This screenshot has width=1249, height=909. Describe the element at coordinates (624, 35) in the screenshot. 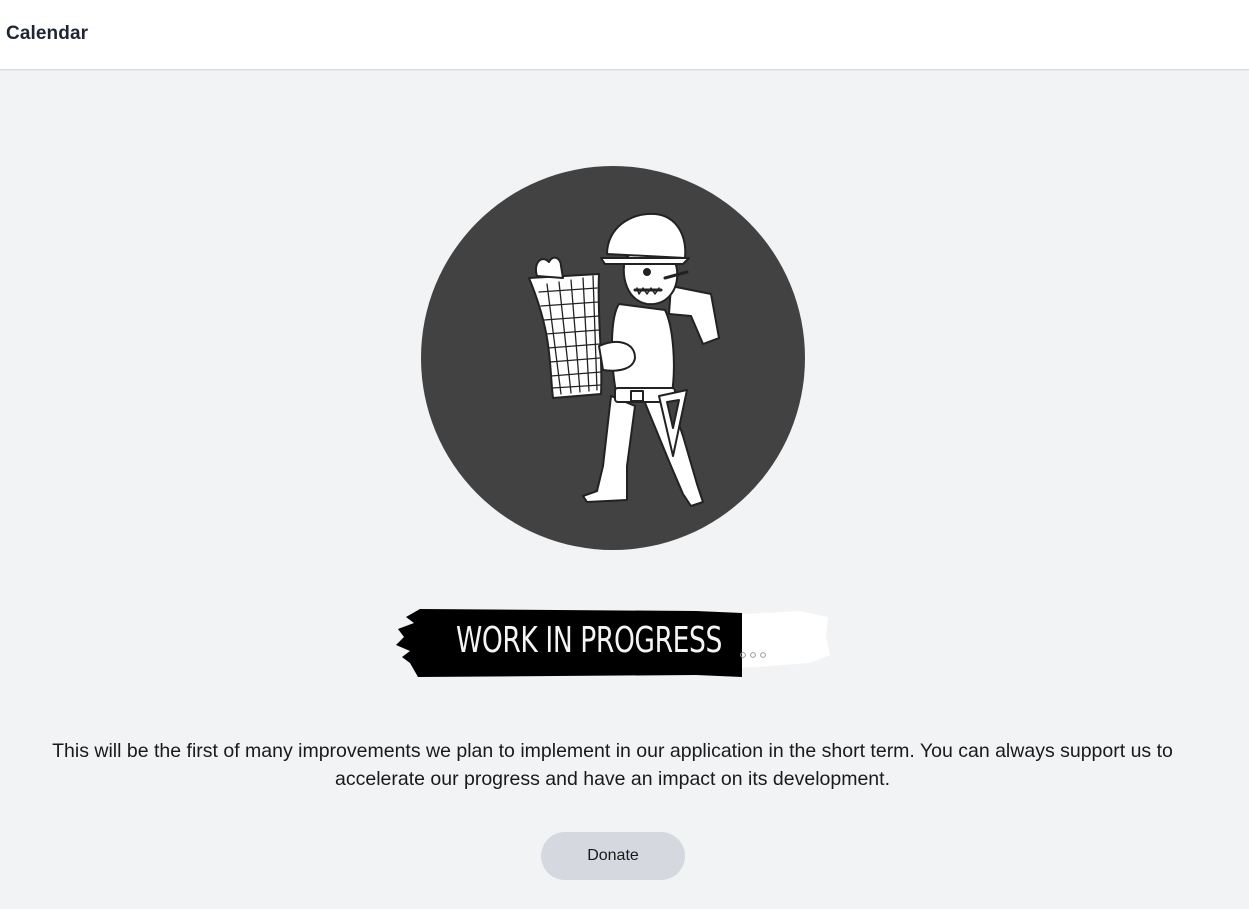

I see `top-bar: Calendar` at that location.